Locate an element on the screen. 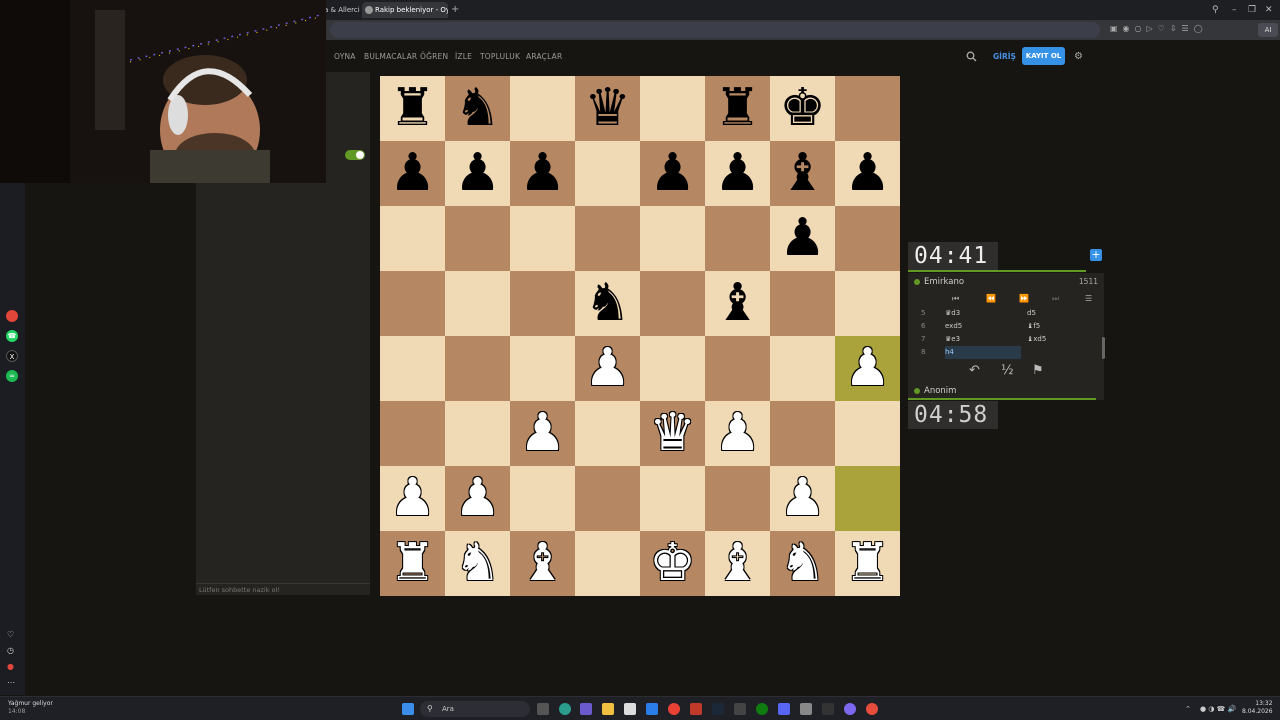  piece-f5: ♝ is located at coordinates (737, 303).